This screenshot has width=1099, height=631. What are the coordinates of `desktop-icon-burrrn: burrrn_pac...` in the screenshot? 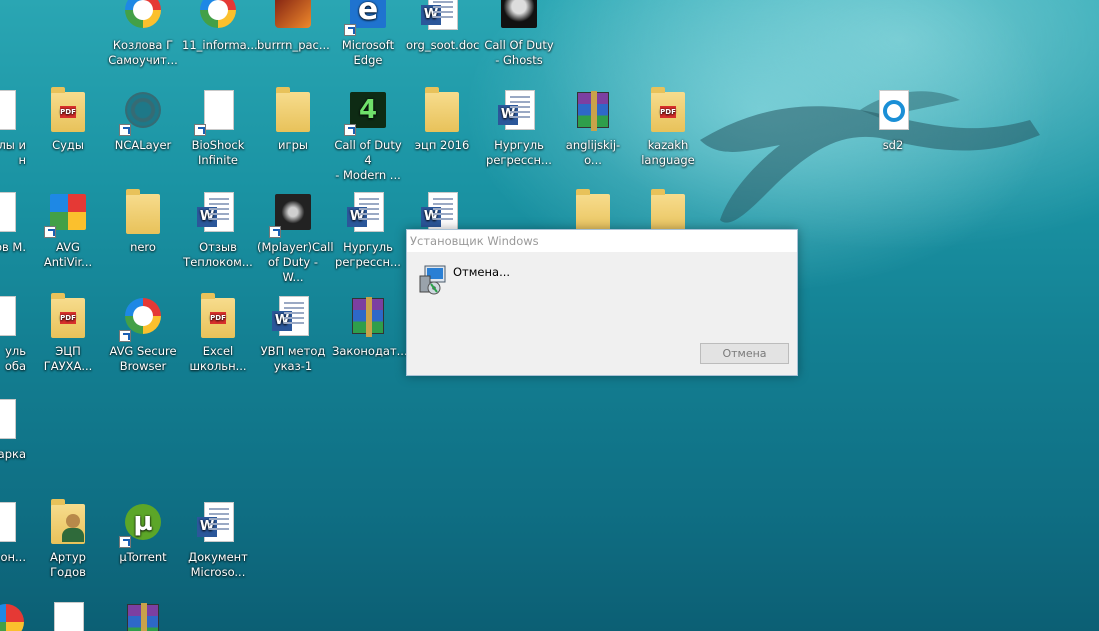 It's located at (293, 26).